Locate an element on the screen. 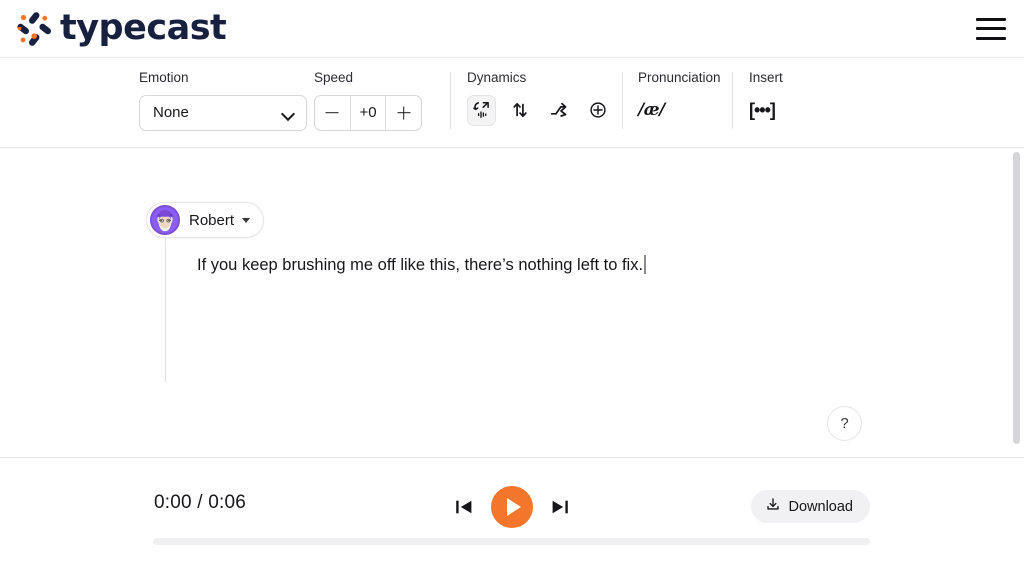 This screenshot has width=1024, height=576. speed-increment-button is located at coordinates (403, 112).